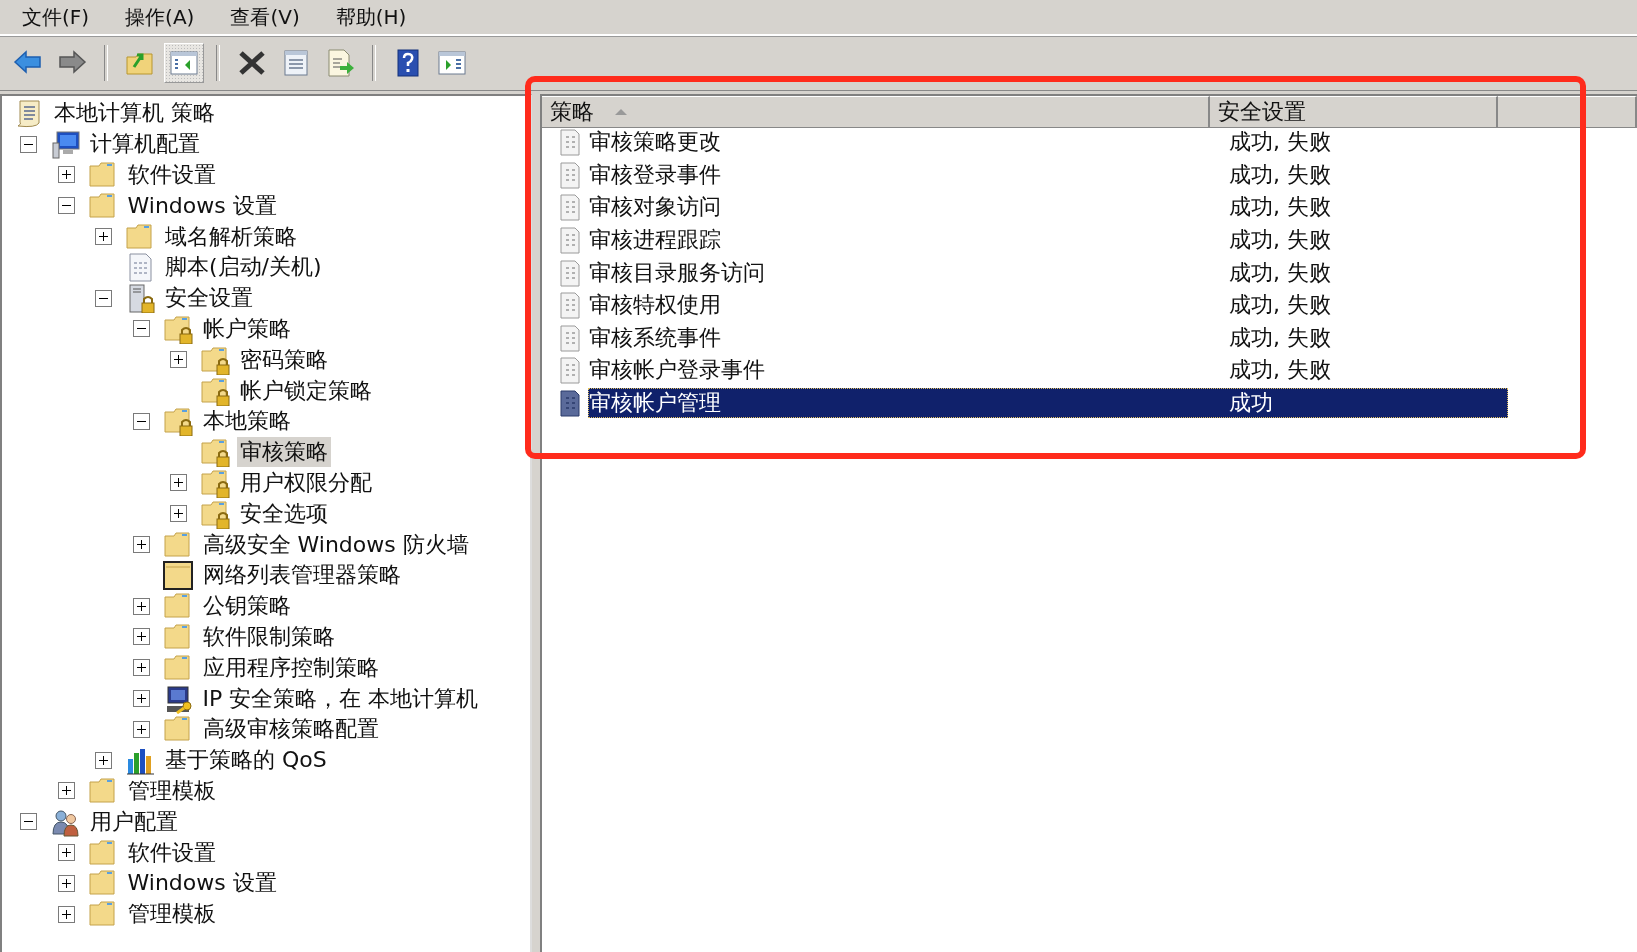  I want to click on sort-arrow-icon, so click(621, 112).